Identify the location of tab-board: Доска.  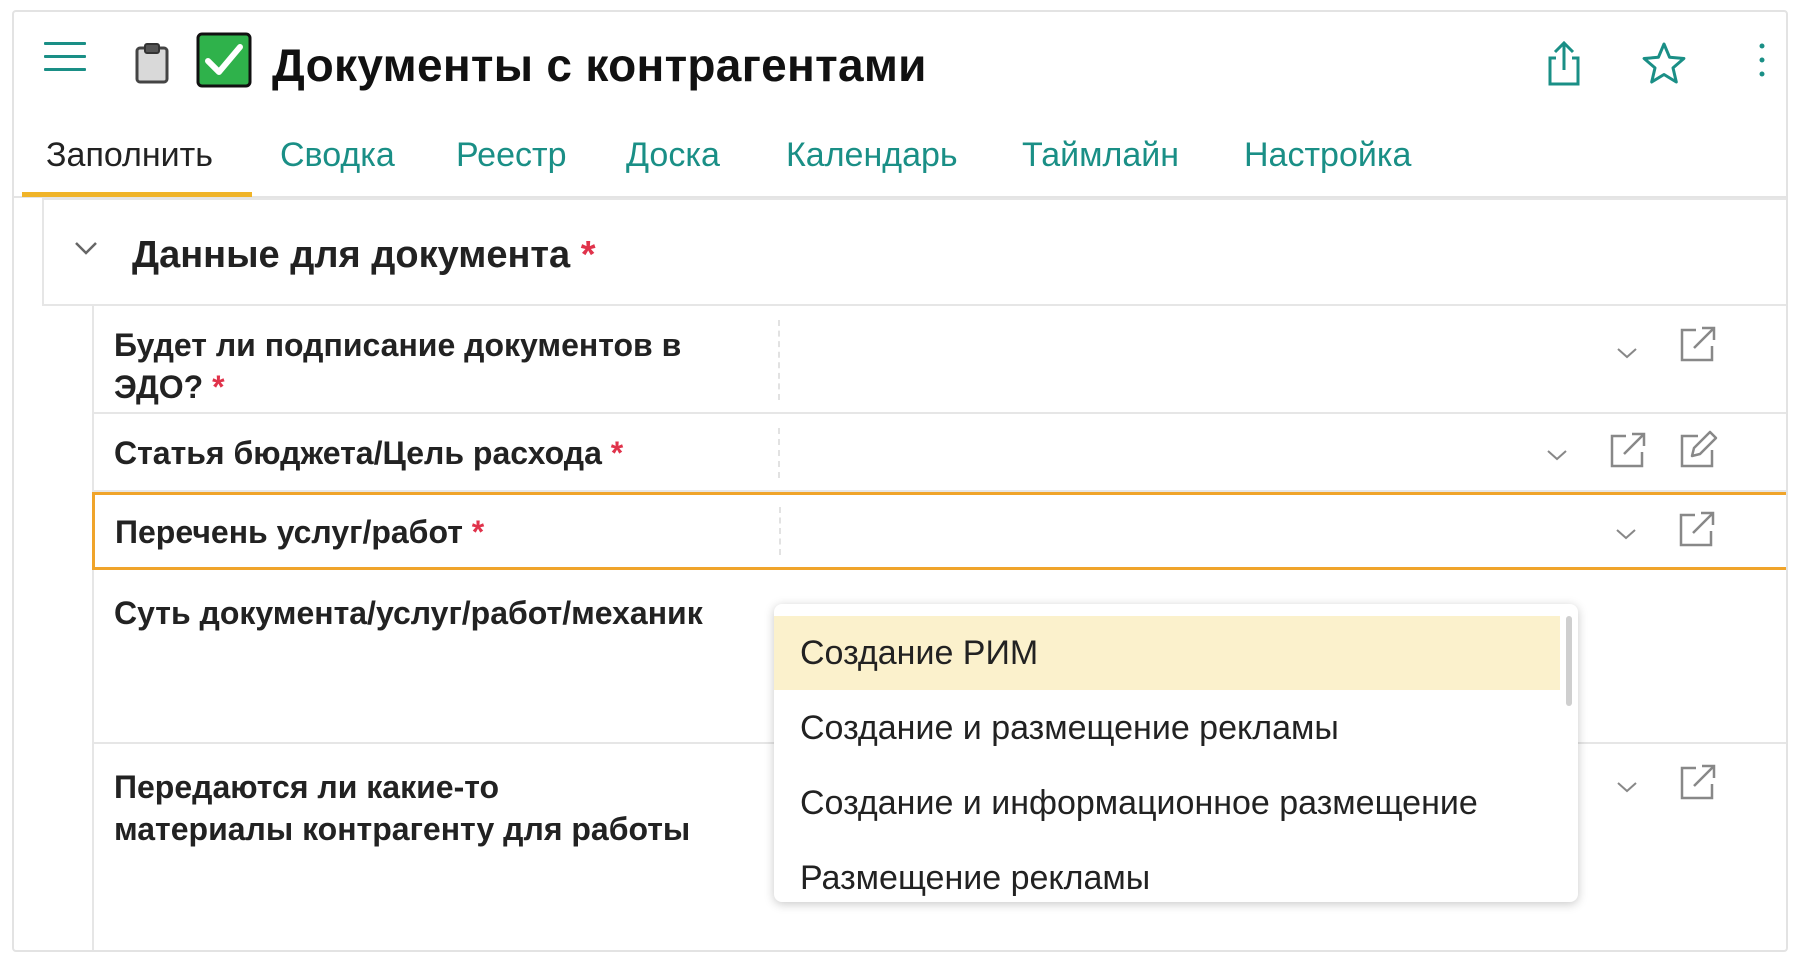
(673, 155).